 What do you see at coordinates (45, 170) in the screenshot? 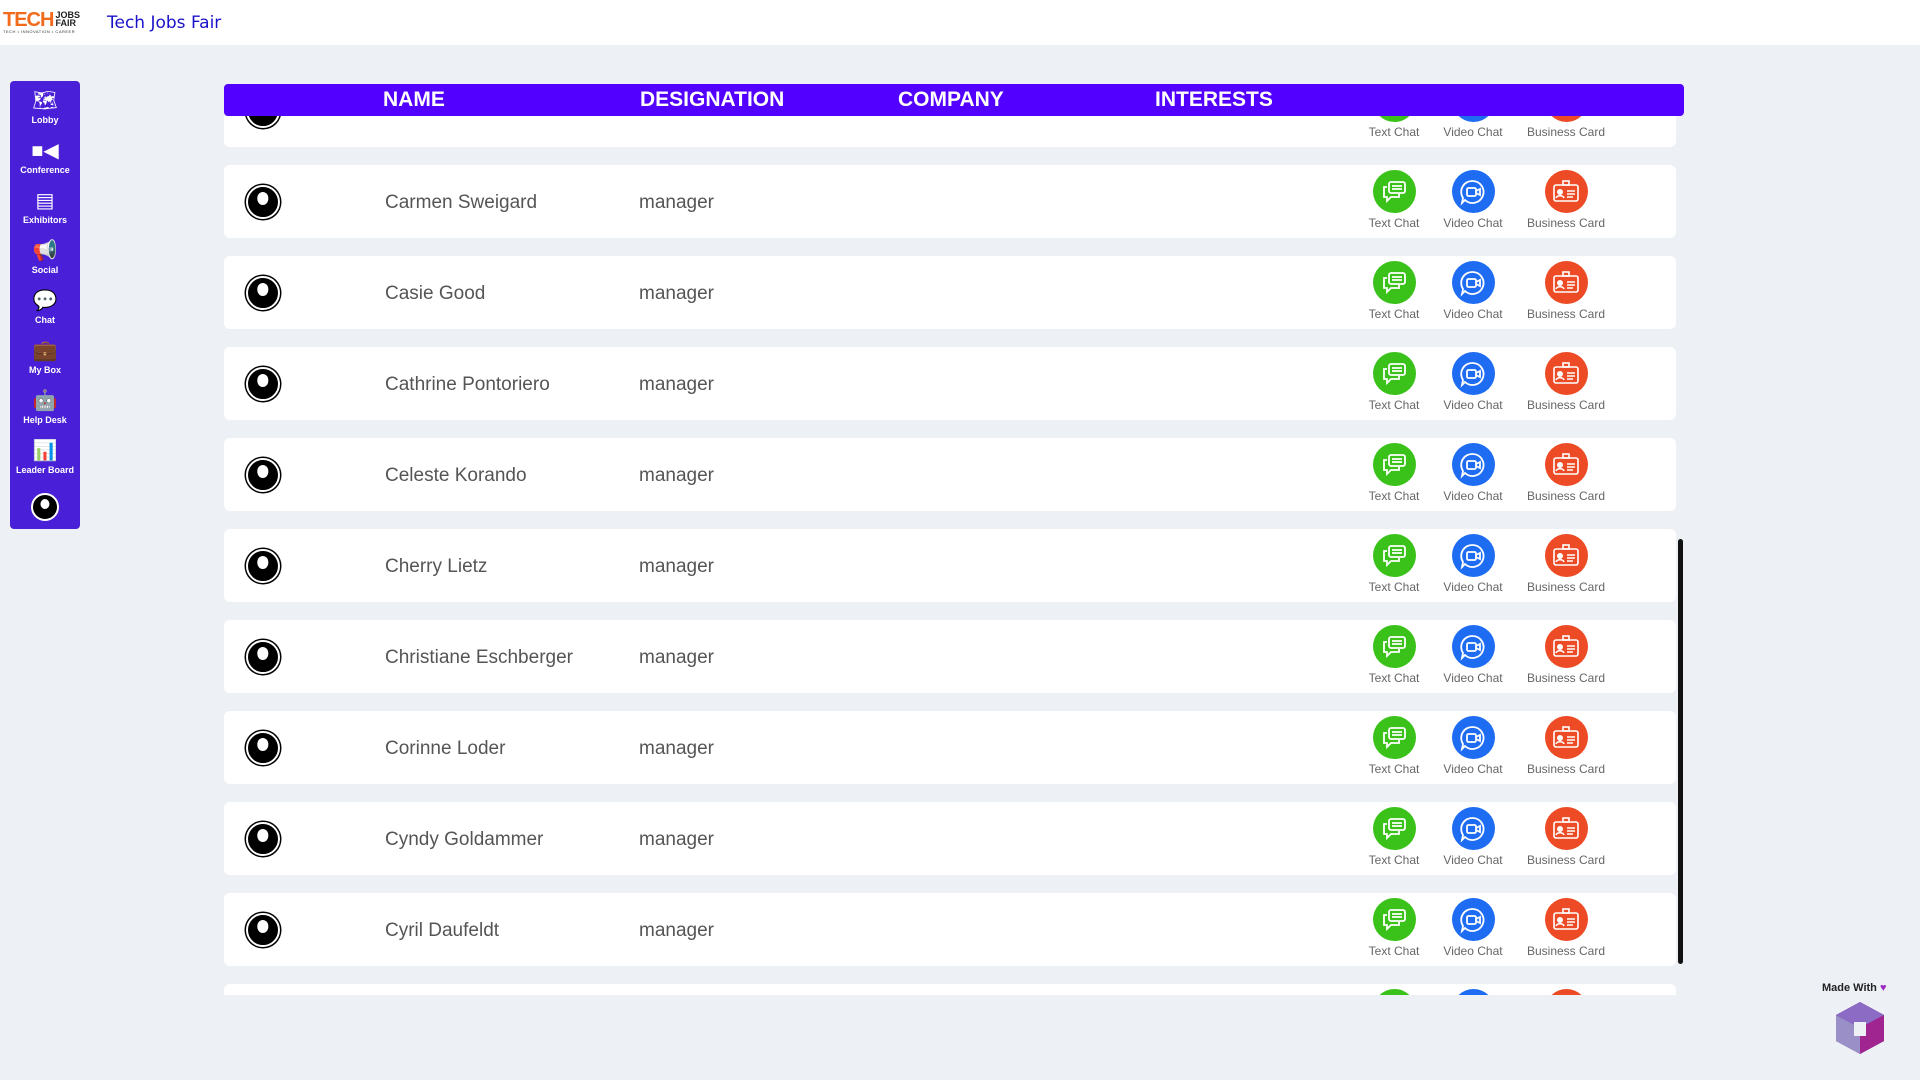
I see `sidebar-item-label: Conference` at bounding box center [45, 170].